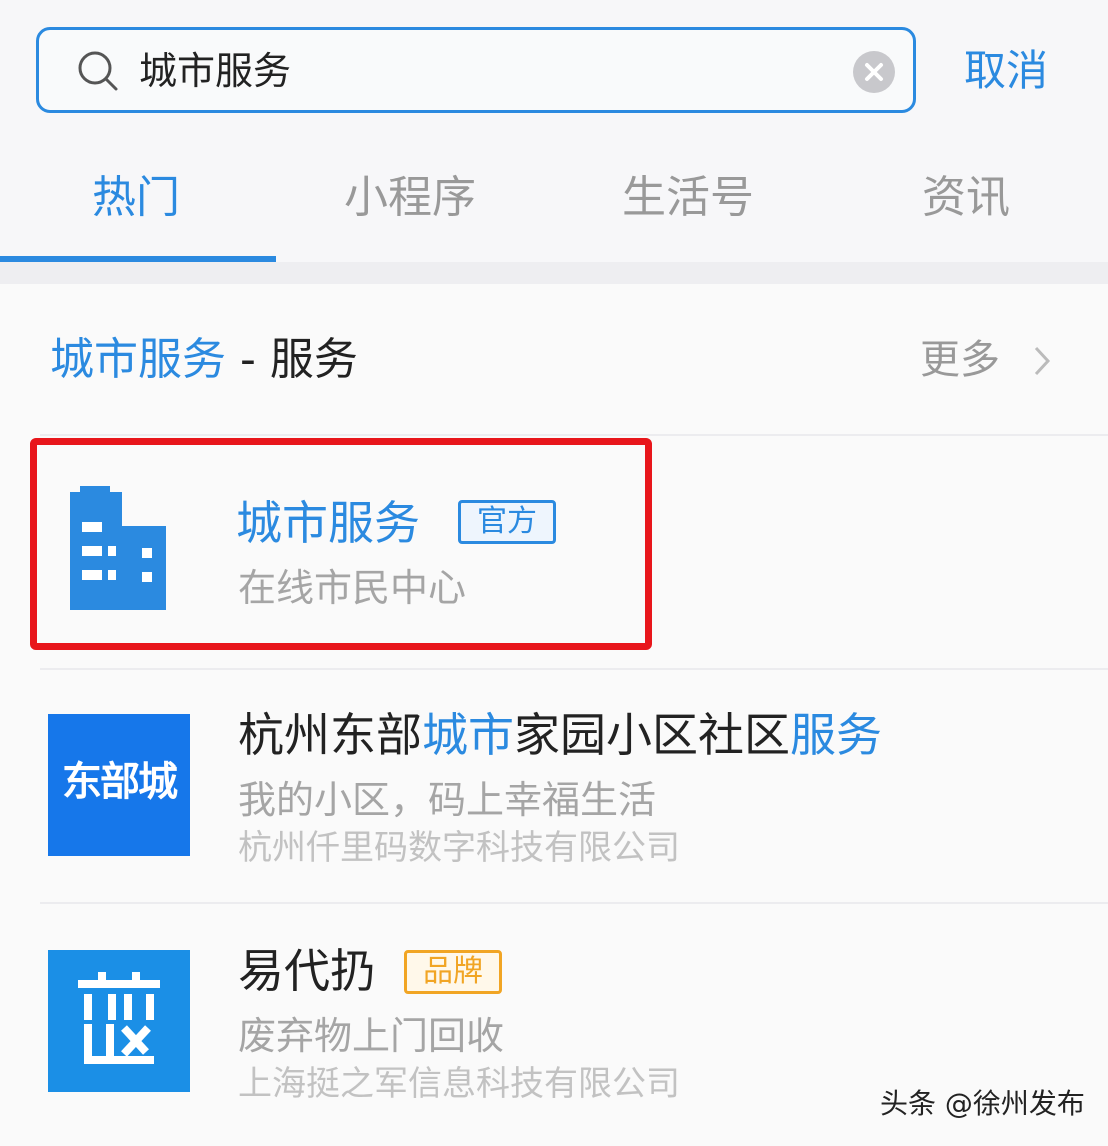  What do you see at coordinates (292, 359) in the screenshot?
I see `section-title-suffix: - 服务` at bounding box center [292, 359].